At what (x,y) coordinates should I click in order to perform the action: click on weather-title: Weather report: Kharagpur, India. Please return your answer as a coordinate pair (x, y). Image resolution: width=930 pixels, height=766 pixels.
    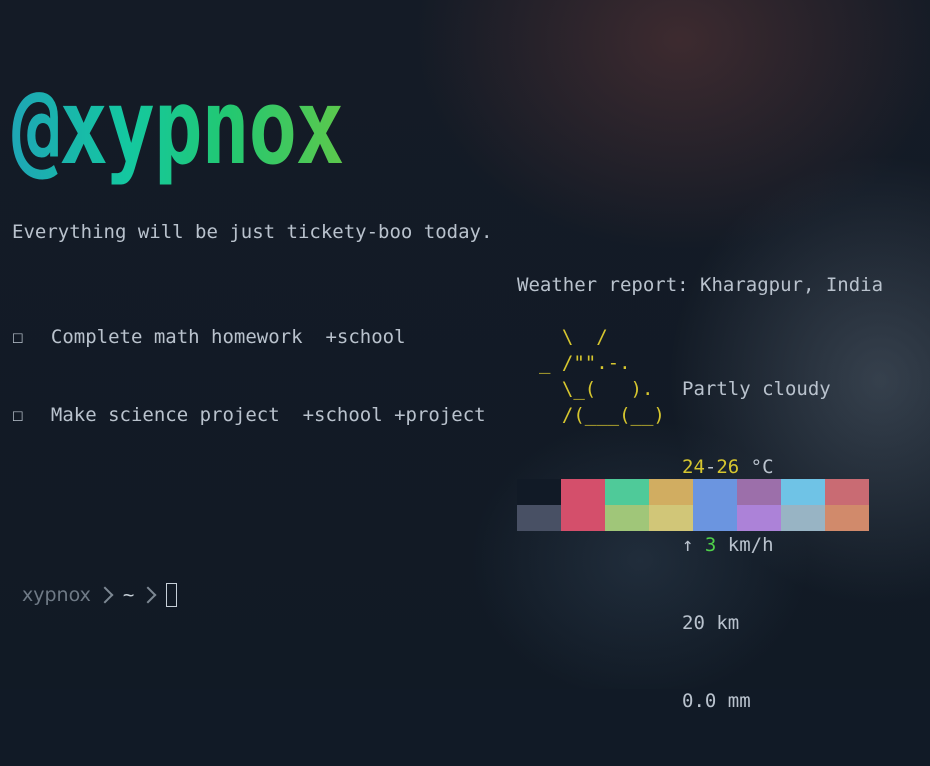
    Looking at the image, I should click on (700, 285).